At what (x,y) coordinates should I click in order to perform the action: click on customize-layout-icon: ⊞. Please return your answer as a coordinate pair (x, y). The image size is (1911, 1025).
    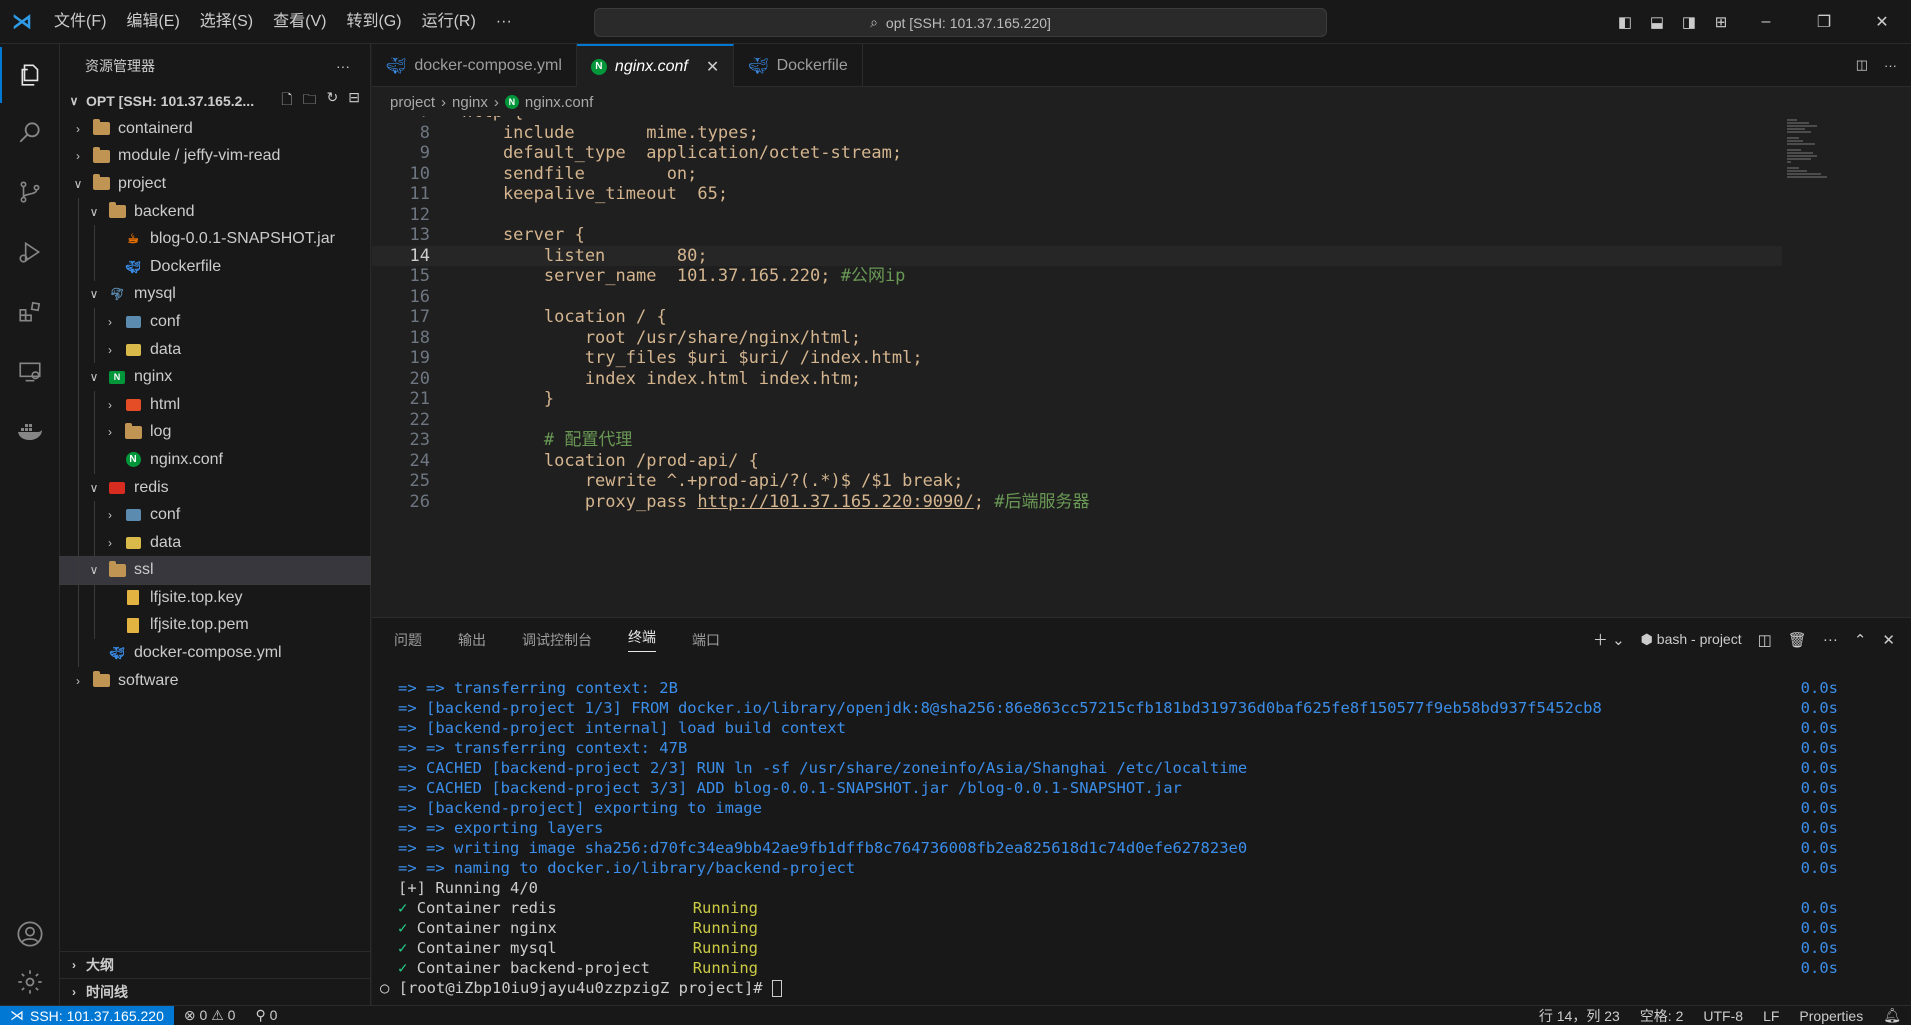
    Looking at the image, I should click on (1721, 22).